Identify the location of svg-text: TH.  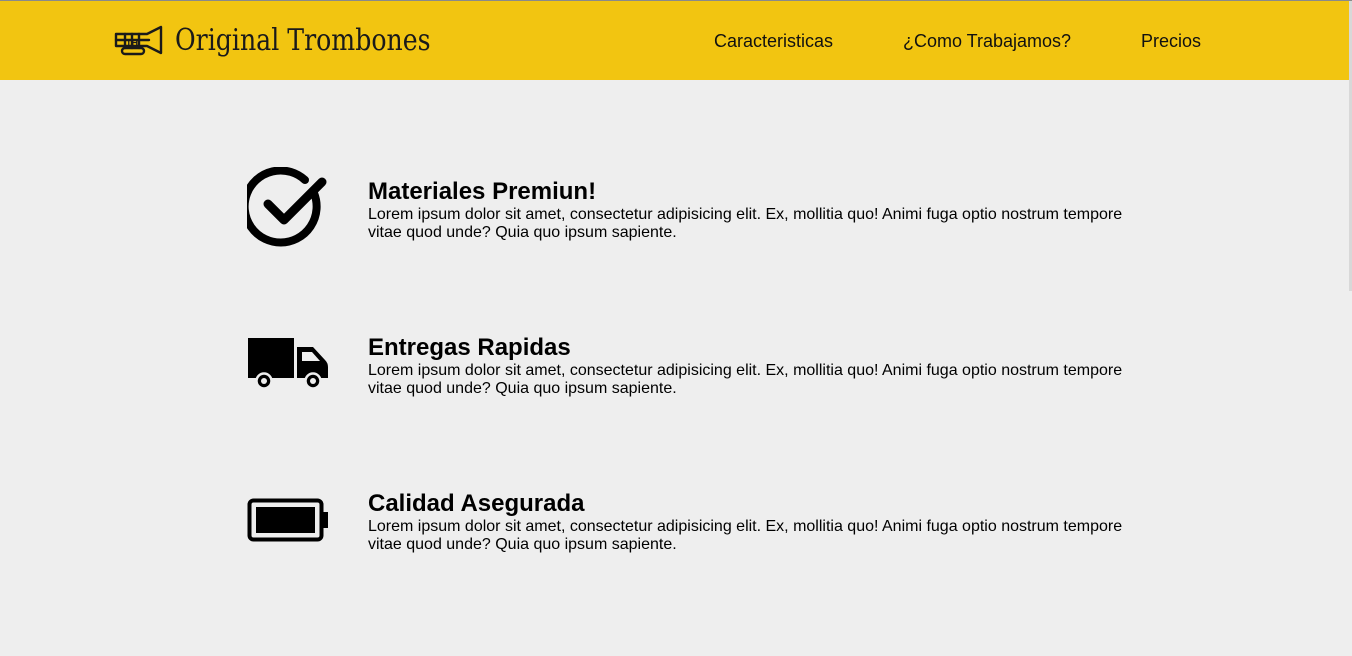
(132, 43).